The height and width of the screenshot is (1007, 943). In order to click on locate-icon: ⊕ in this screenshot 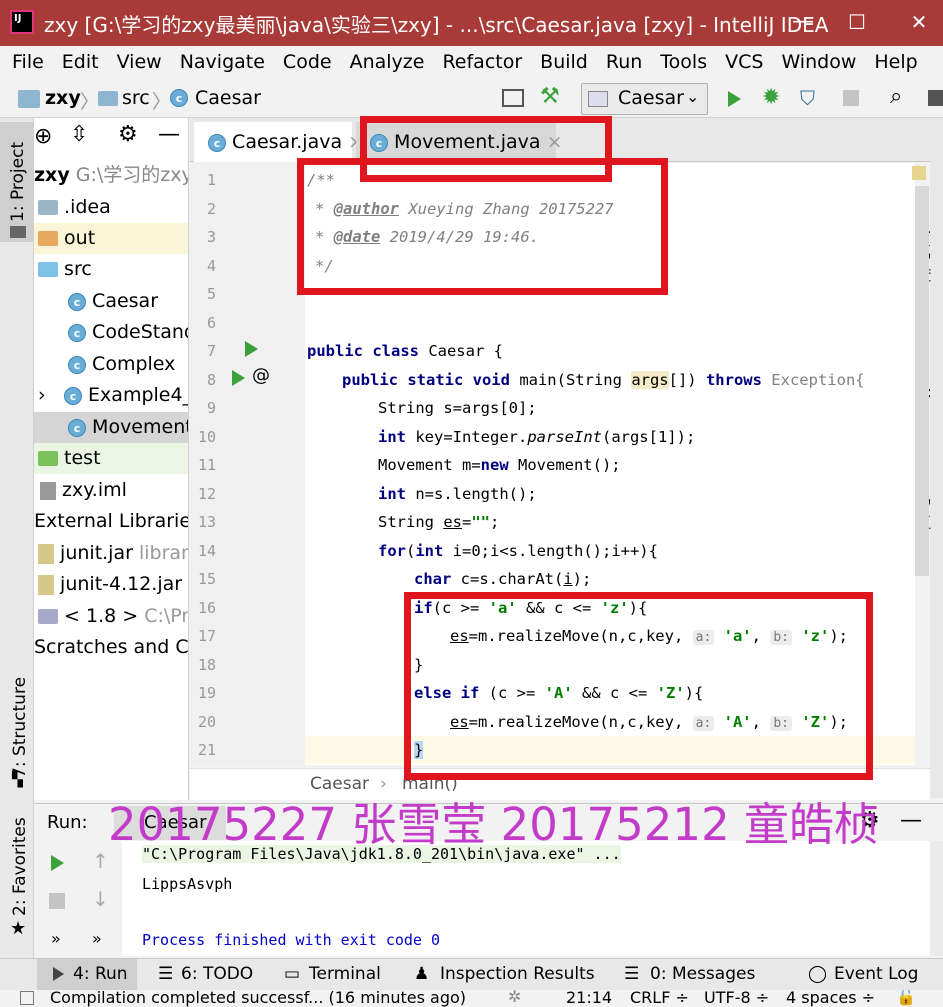, I will do `click(43, 136)`.